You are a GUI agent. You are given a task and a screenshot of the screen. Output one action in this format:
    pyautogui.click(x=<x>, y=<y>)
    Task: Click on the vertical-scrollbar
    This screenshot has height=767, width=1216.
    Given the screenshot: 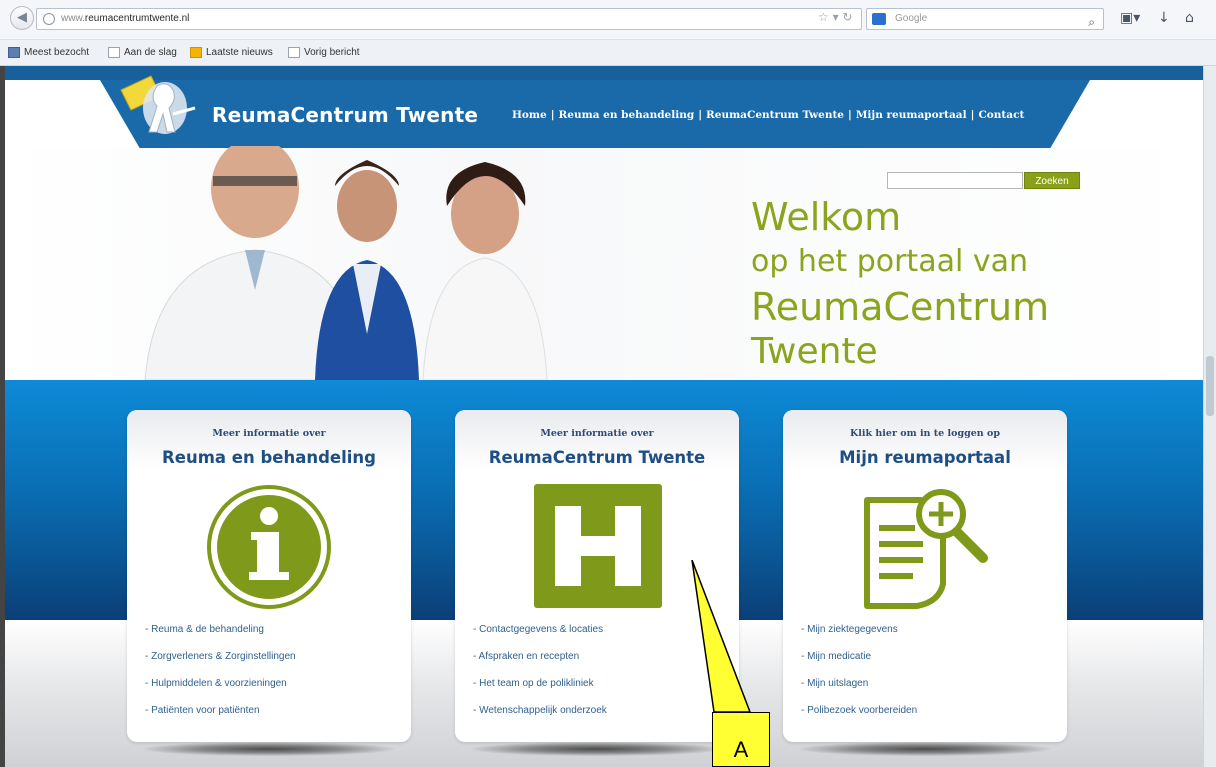 What is the action you would take?
    pyautogui.click(x=1209, y=416)
    